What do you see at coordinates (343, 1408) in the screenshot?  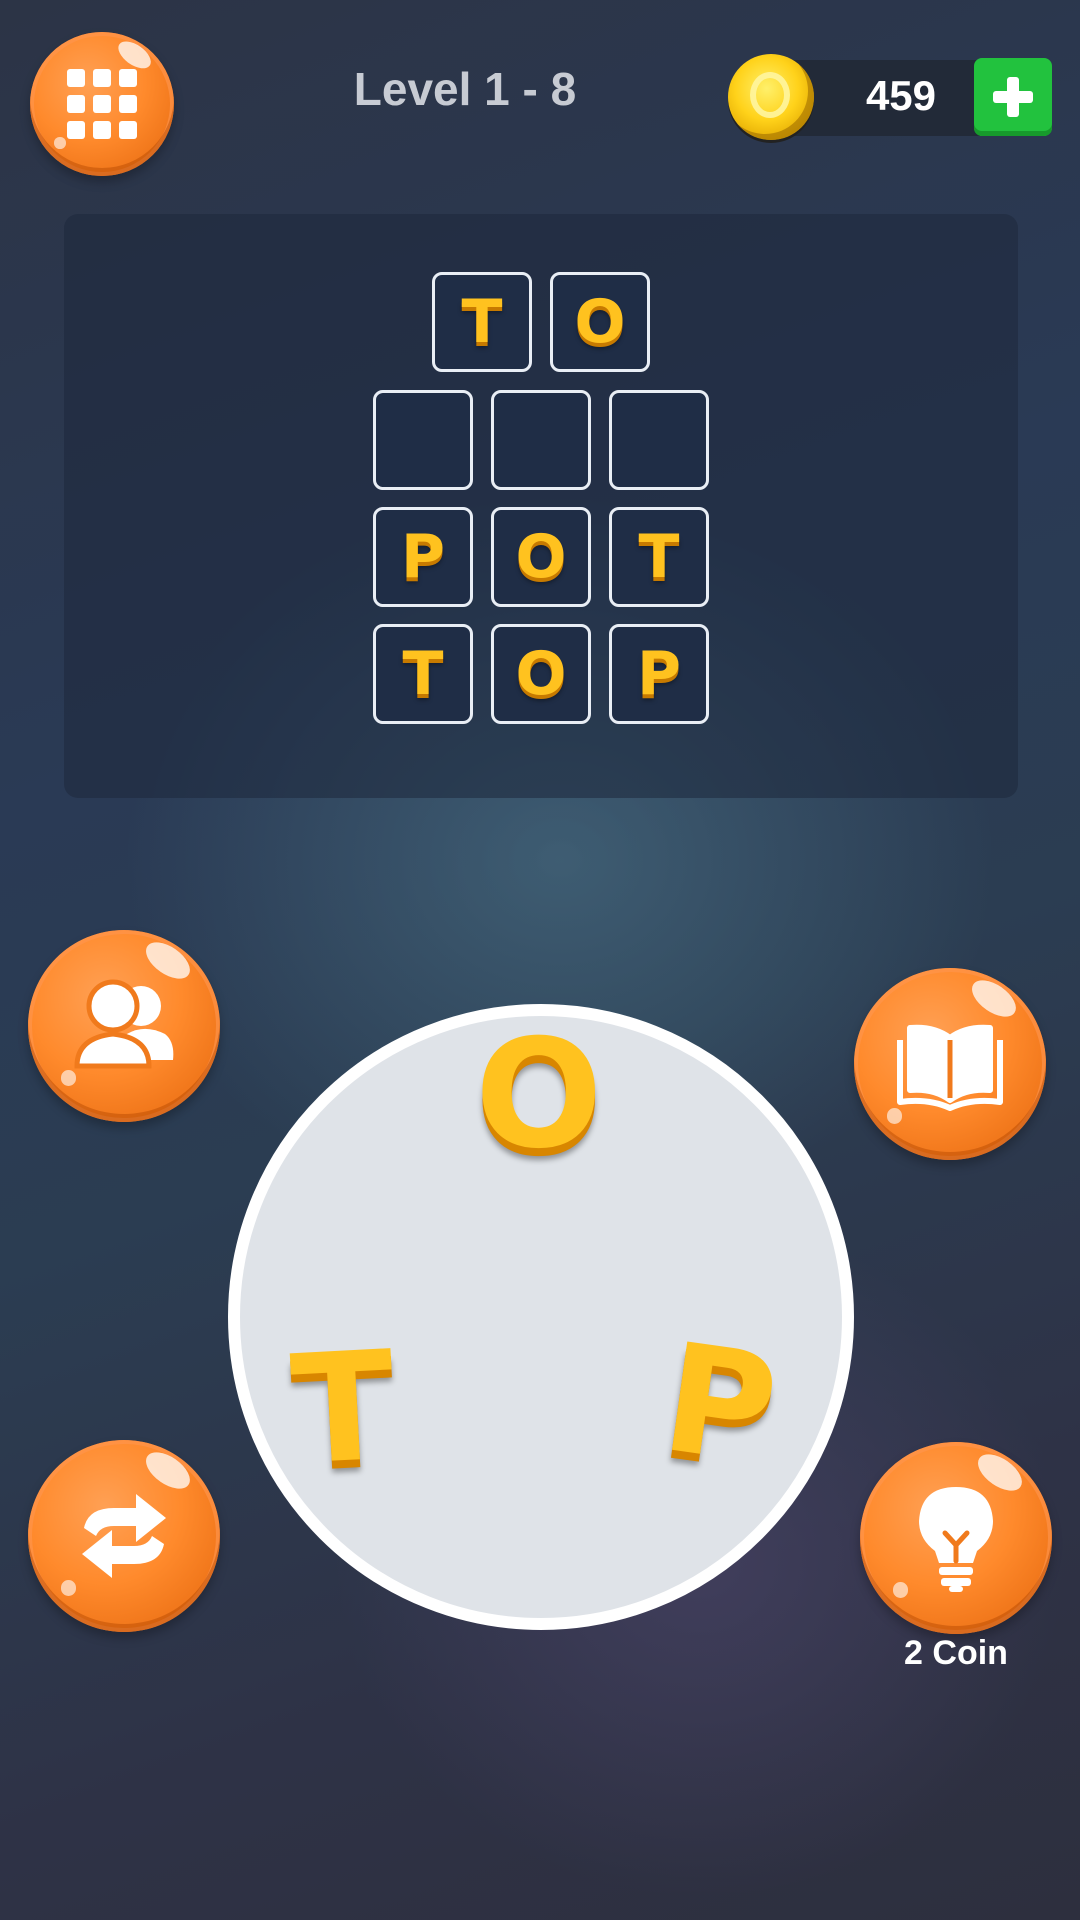 I see `wheel-letter: T` at bounding box center [343, 1408].